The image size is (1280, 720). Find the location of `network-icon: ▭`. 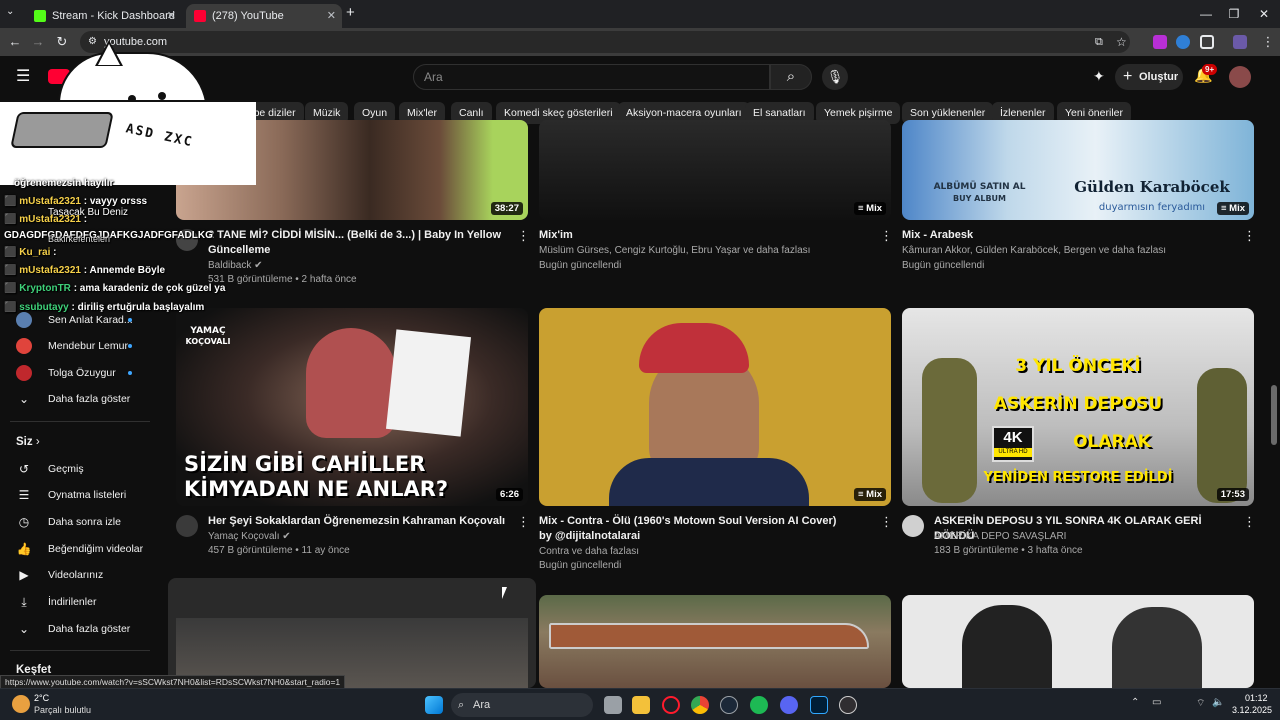

network-icon: ▭ is located at coordinates (1156, 702).